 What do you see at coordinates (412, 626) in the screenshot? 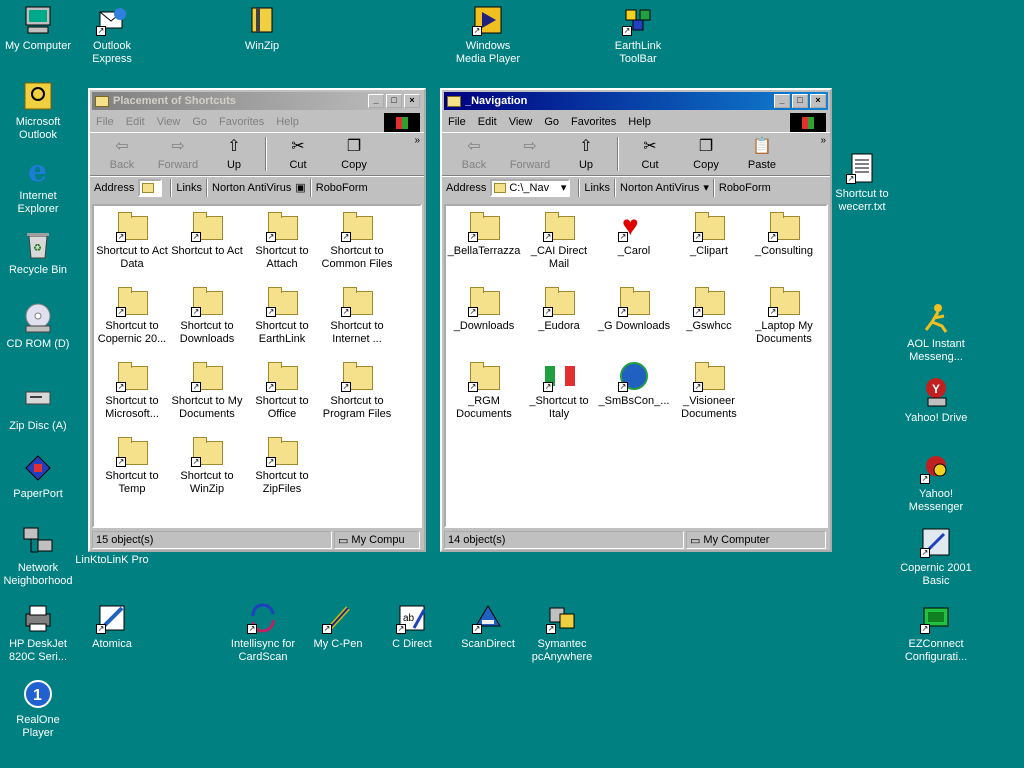
I see `desktop-icon-c-direct: ab ↗ C Direct` at bounding box center [412, 626].